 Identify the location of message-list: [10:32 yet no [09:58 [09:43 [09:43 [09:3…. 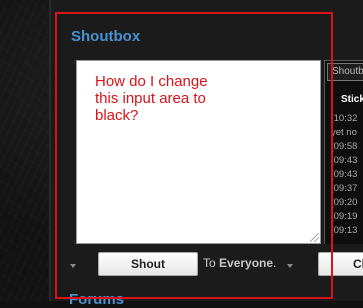
(344, 175).